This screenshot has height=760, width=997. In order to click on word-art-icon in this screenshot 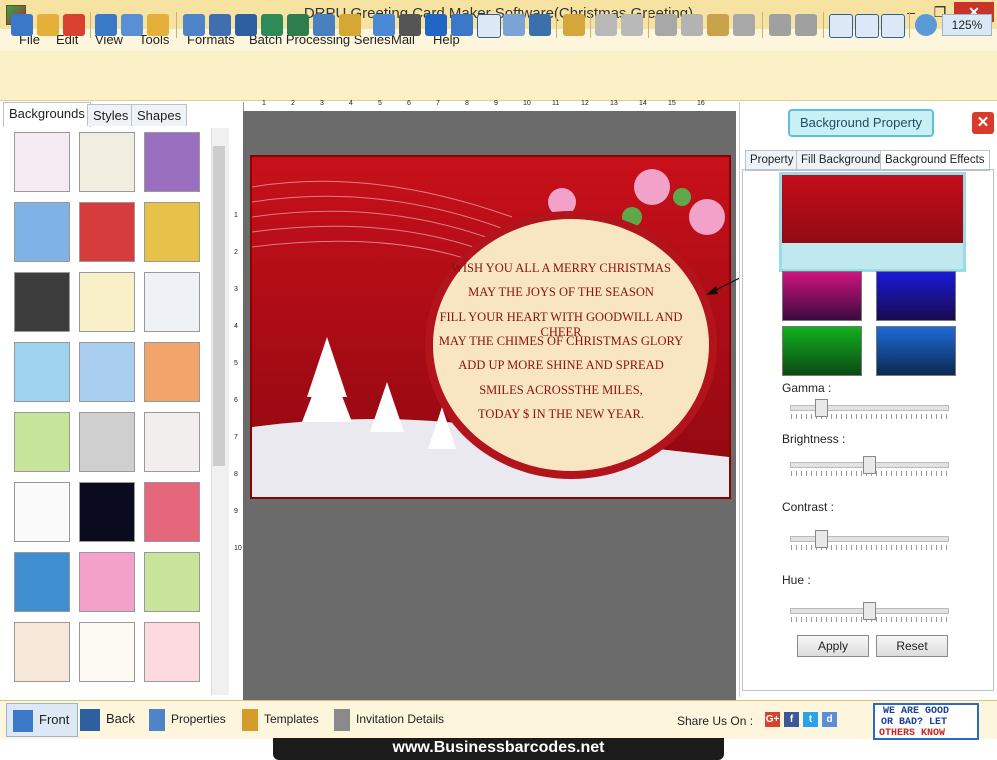, I will do `click(462, 25)`.